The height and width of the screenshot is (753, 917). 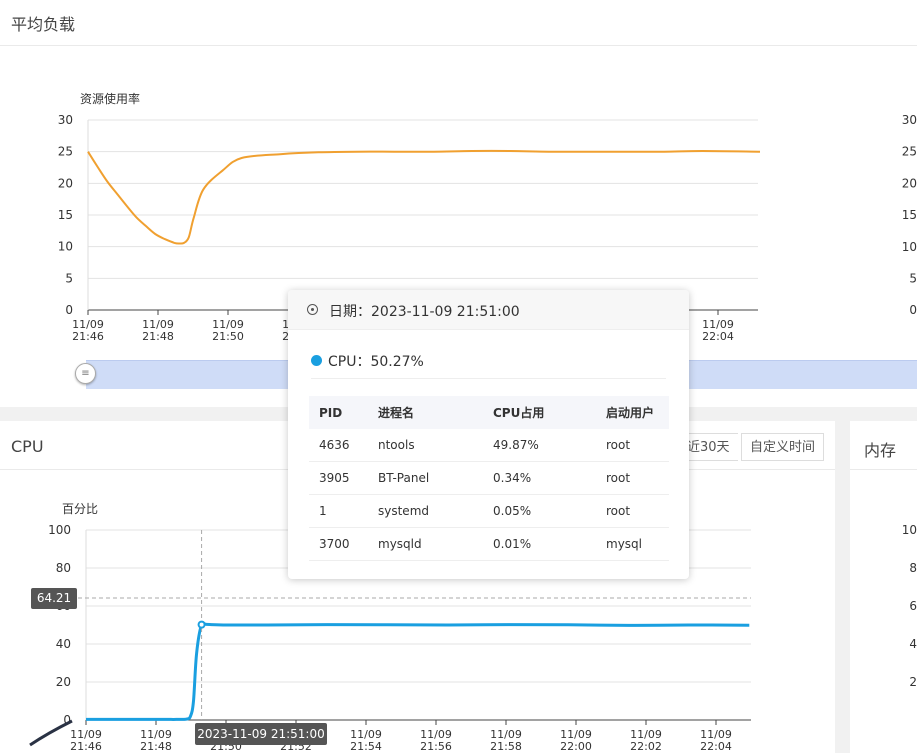 I want to click on row-cpu-usage: 0.34%, so click(x=539, y=478).